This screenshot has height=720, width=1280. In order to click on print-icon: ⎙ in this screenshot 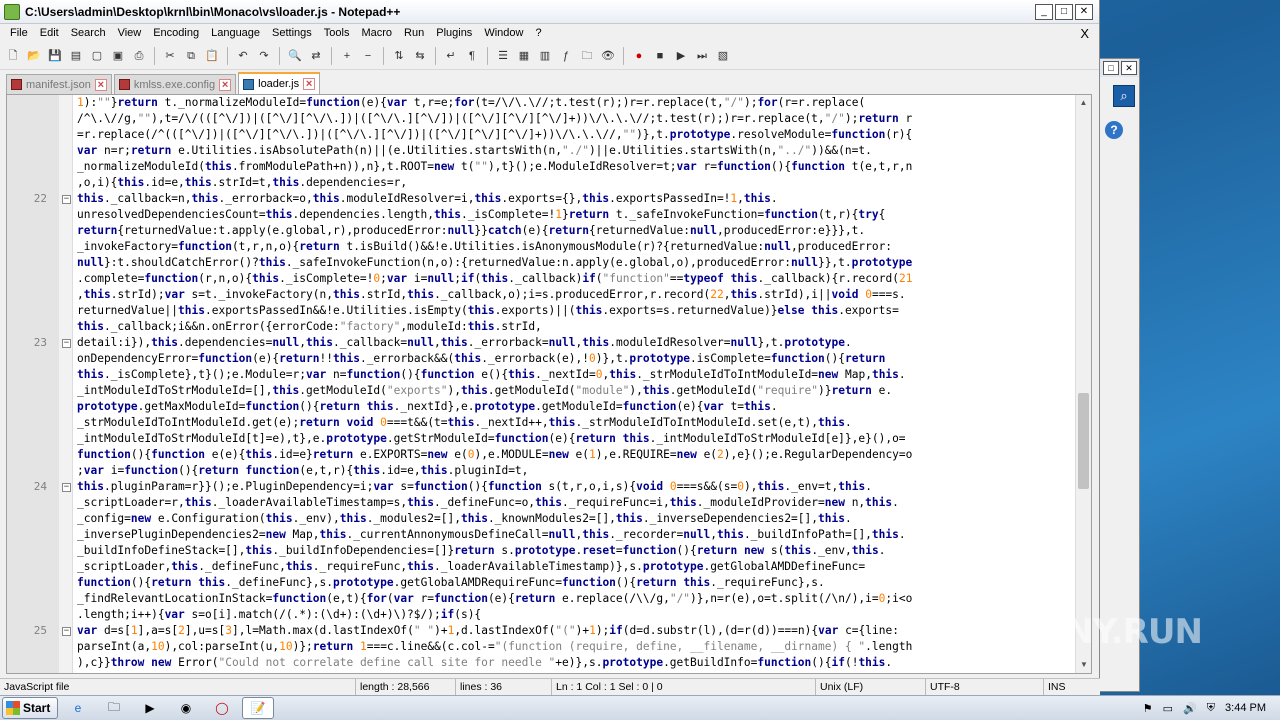, I will do `click(139, 56)`.